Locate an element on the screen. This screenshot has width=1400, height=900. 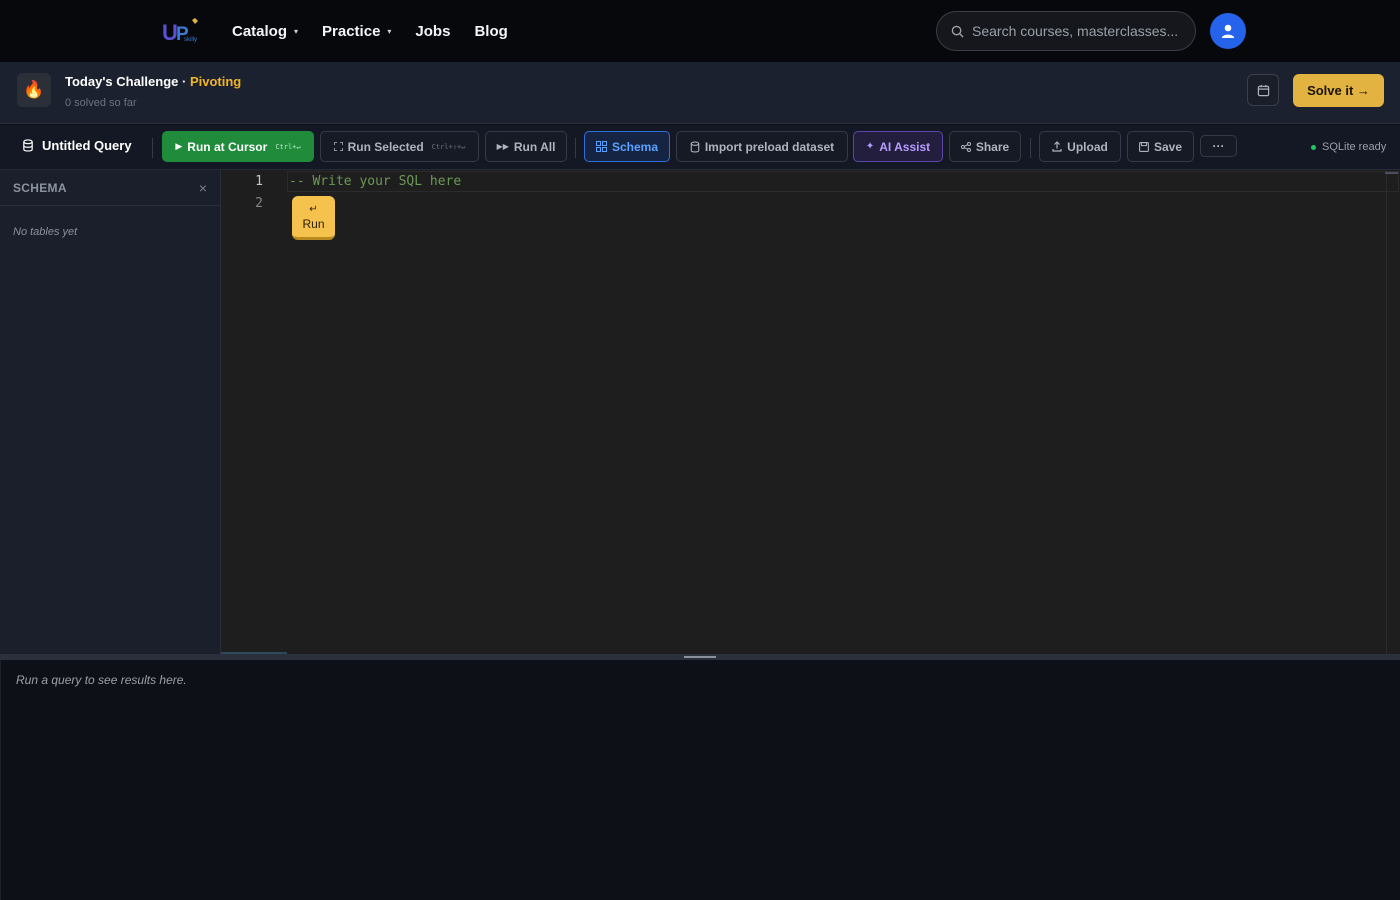
ai-assist-button: ✦ AI Assist is located at coordinates (898, 146).